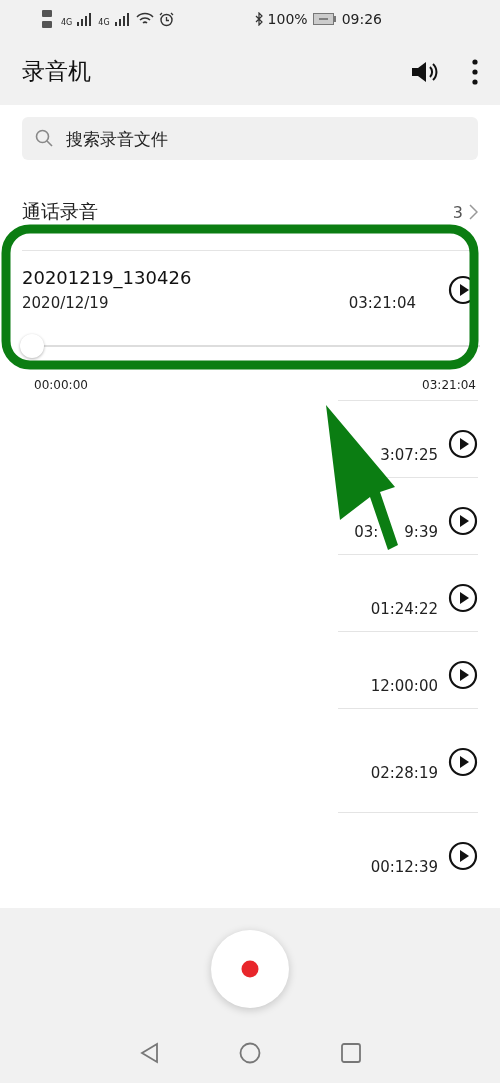 Image resolution: width=500 pixels, height=1083 pixels. Describe the element at coordinates (166, 19) in the screenshot. I see `alarm-icon` at that location.